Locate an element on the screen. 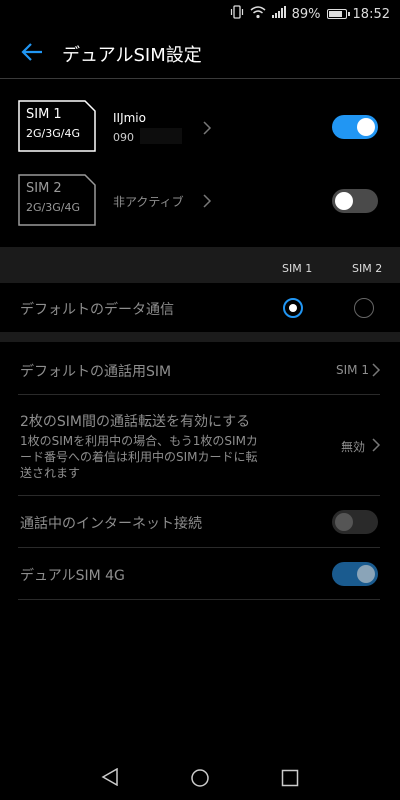 This screenshot has height=800, width=400. navigation-bar is located at coordinates (200, 775).